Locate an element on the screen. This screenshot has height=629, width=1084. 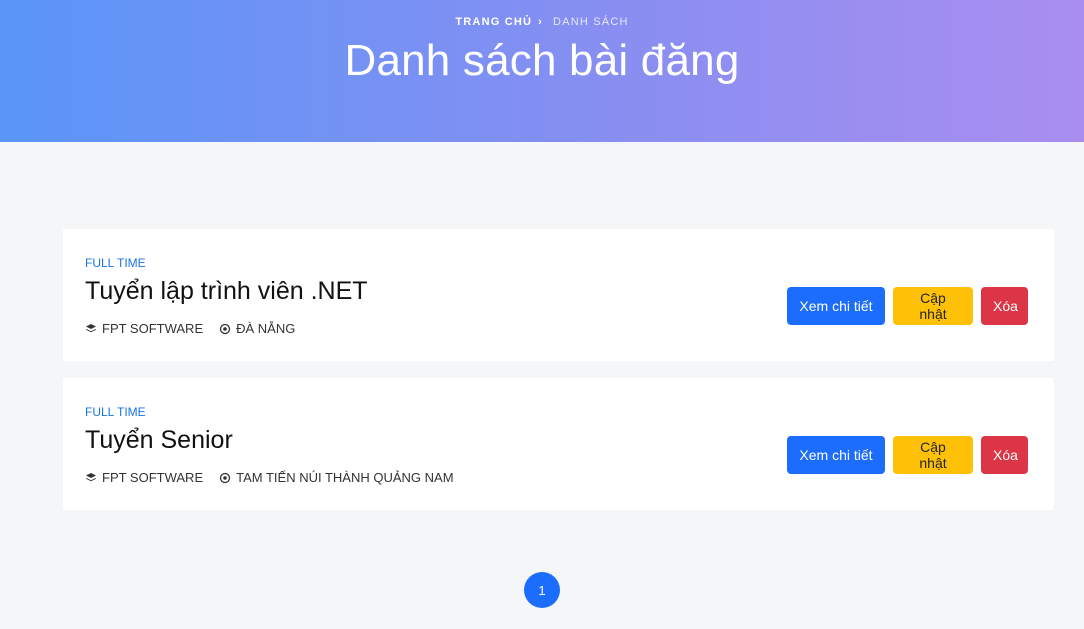
job-title: Tuyển Senior is located at coordinates (159, 440).